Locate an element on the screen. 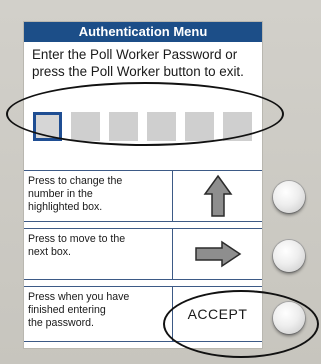 This screenshot has width=321, height=364. instructions-line-2: press the Poll Worker button to exit. is located at coordinates (138, 71).